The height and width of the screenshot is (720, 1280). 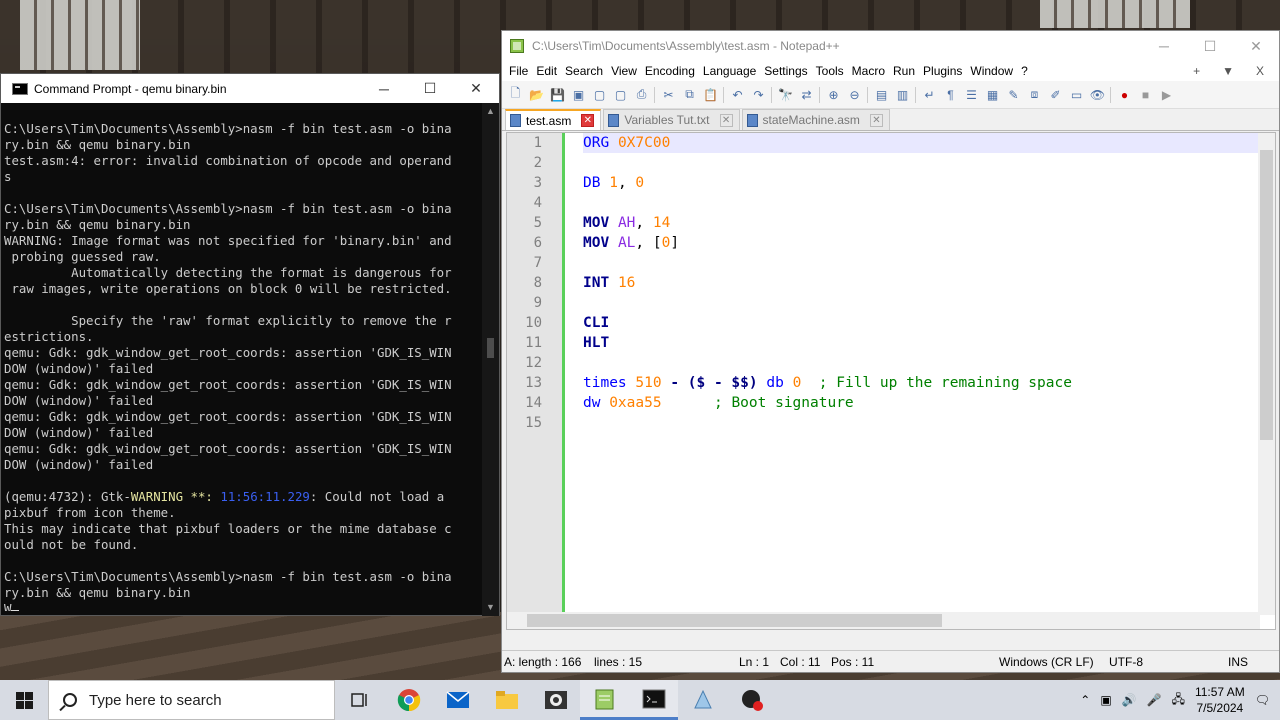 What do you see at coordinates (881, 94) in the screenshot?
I see `sync-vertical-icon: ▤` at bounding box center [881, 94].